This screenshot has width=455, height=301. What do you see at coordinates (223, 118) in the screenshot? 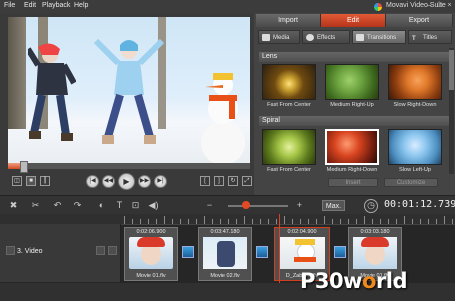
I see `snowman-image` at bounding box center [223, 118].